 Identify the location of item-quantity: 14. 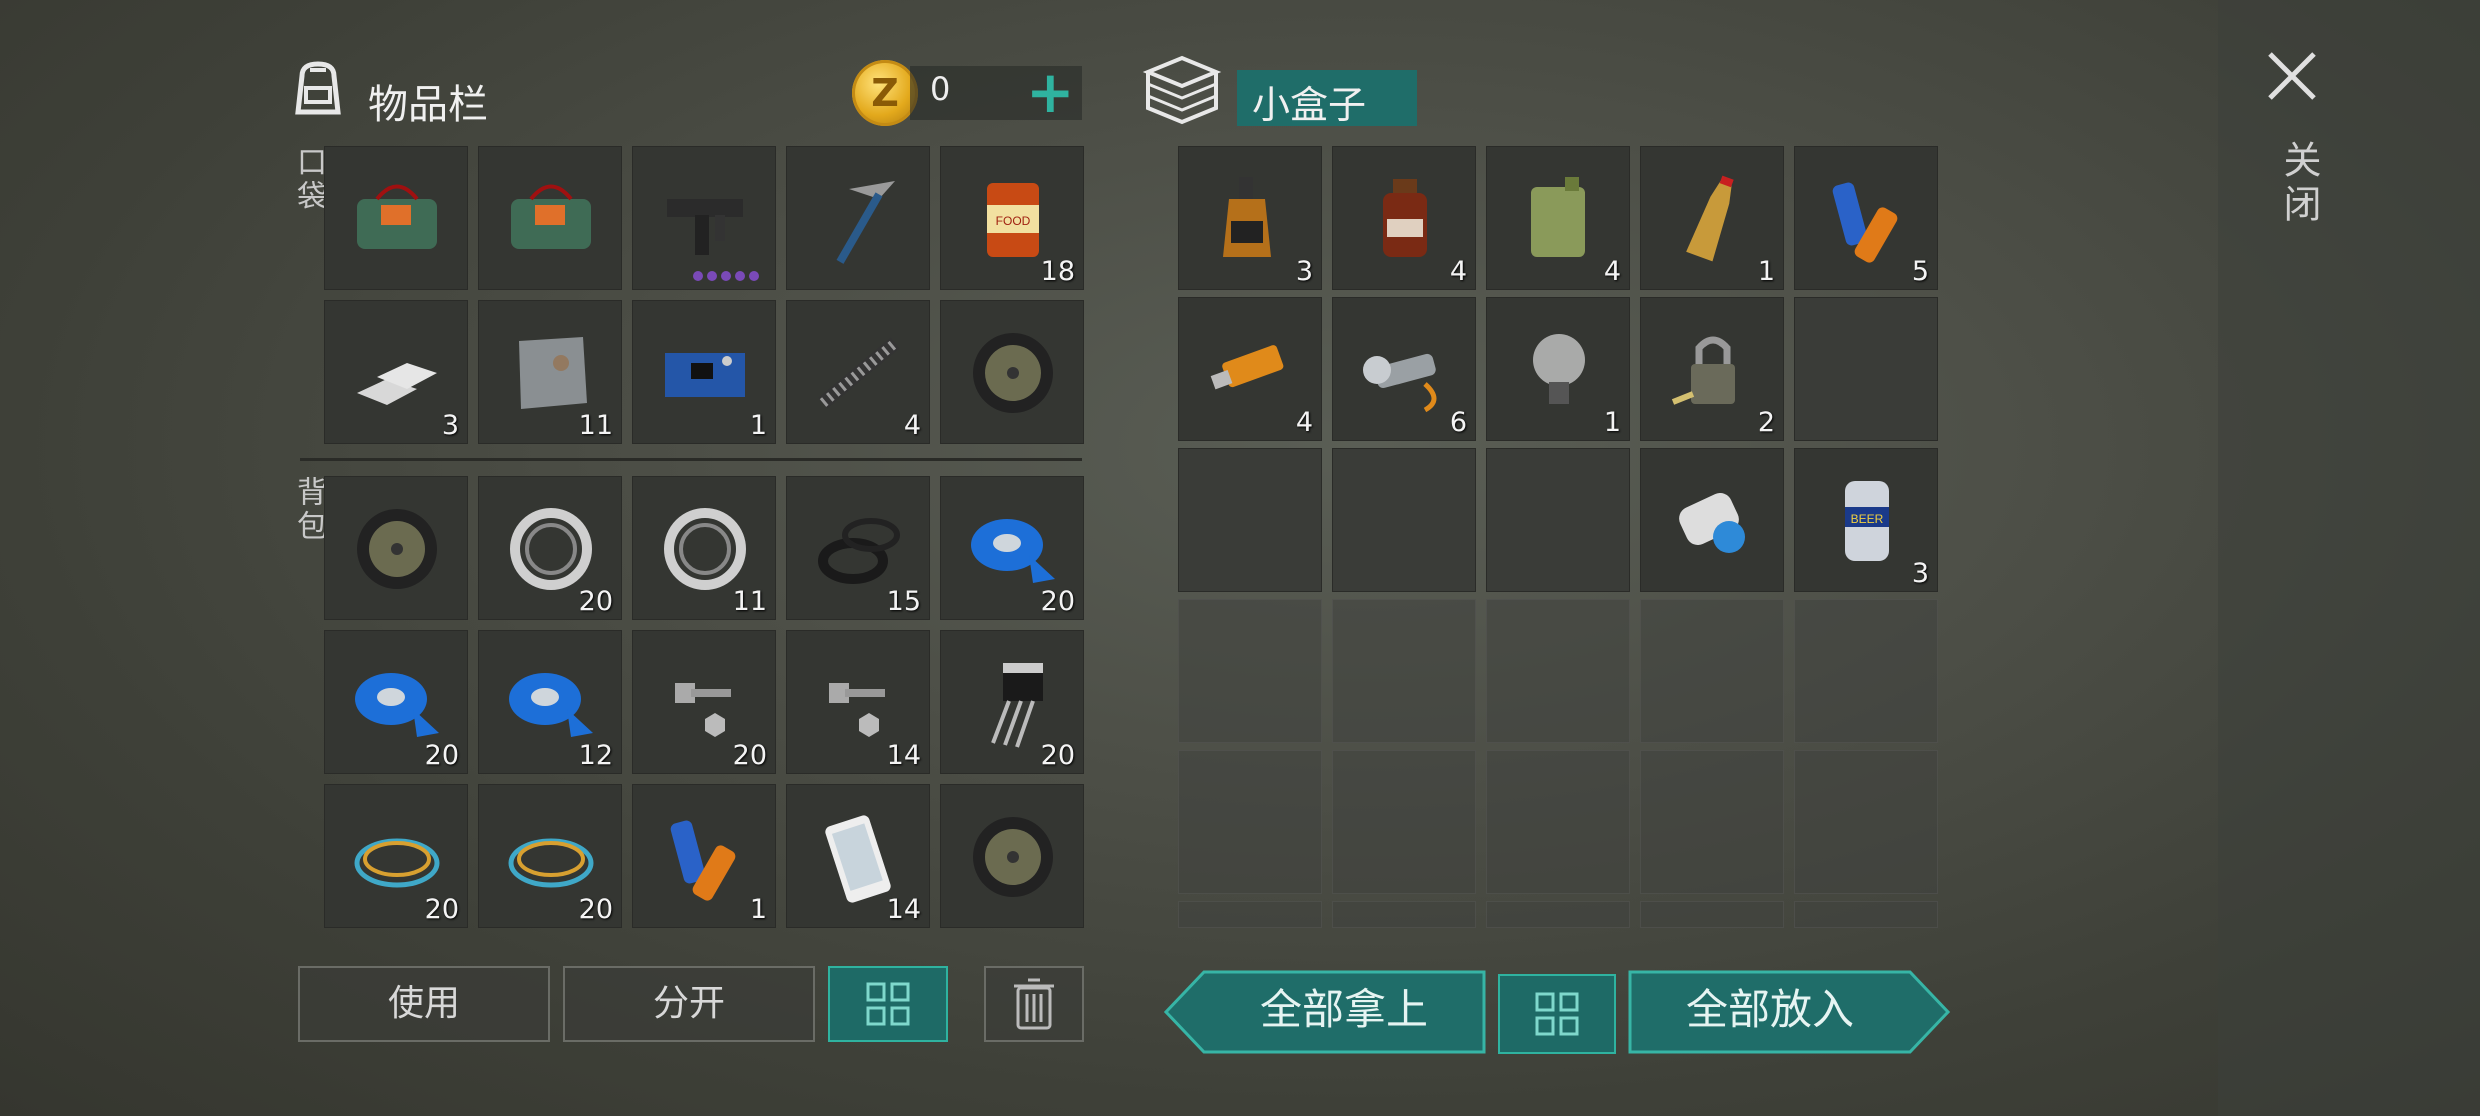
(903, 755).